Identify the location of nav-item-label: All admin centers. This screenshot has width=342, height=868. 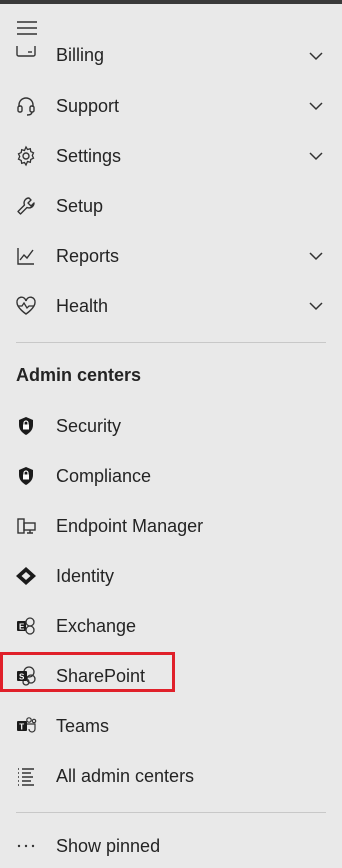
(125, 776).